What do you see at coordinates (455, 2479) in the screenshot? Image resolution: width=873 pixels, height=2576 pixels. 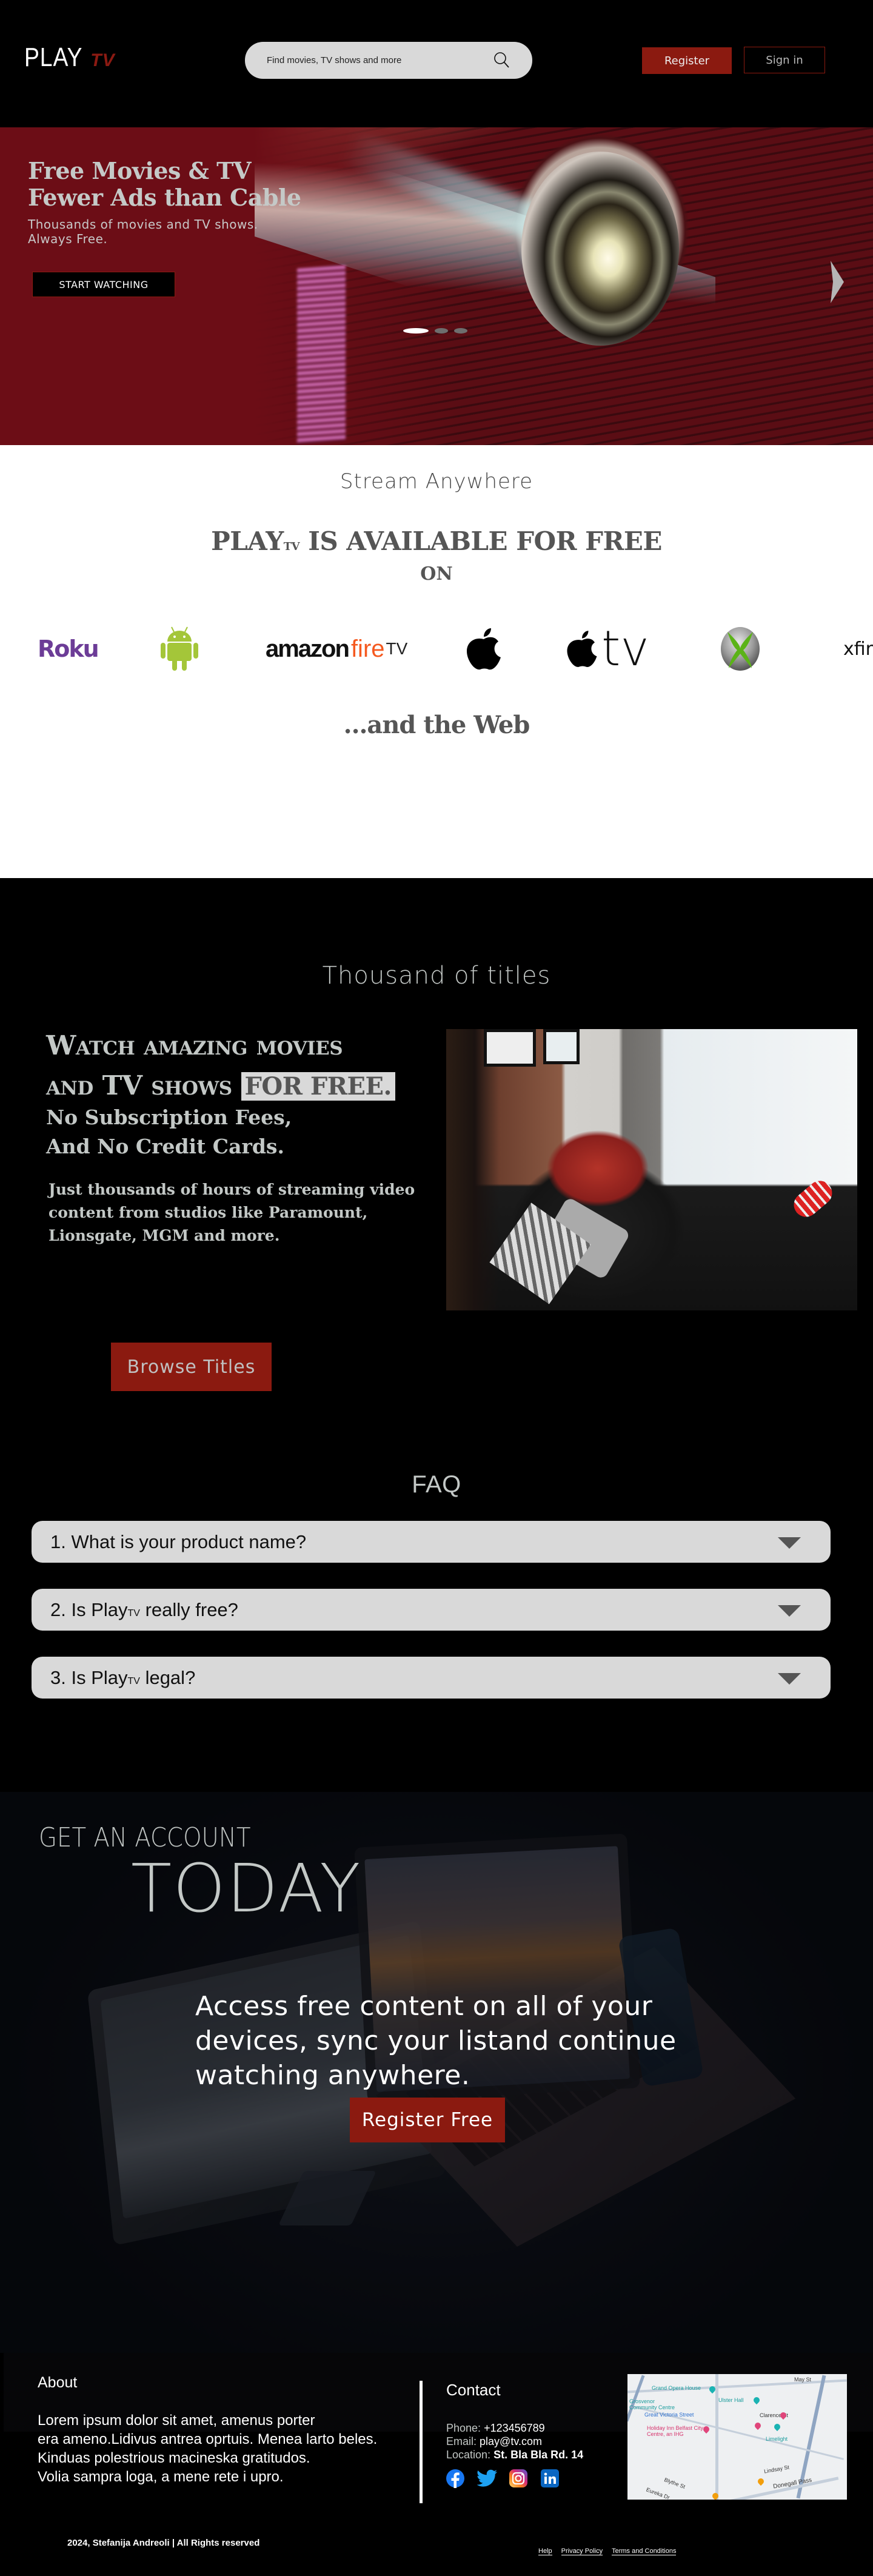 I see `facebook-icon` at bounding box center [455, 2479].